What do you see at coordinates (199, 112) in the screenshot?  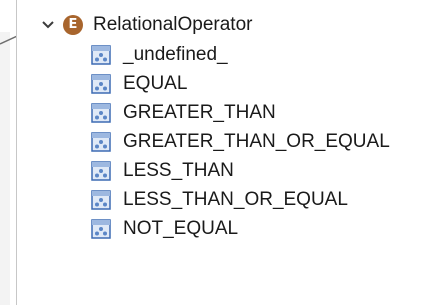 I see `tree-item-label: GREATER_THAN` at bounding box center [199, 112].